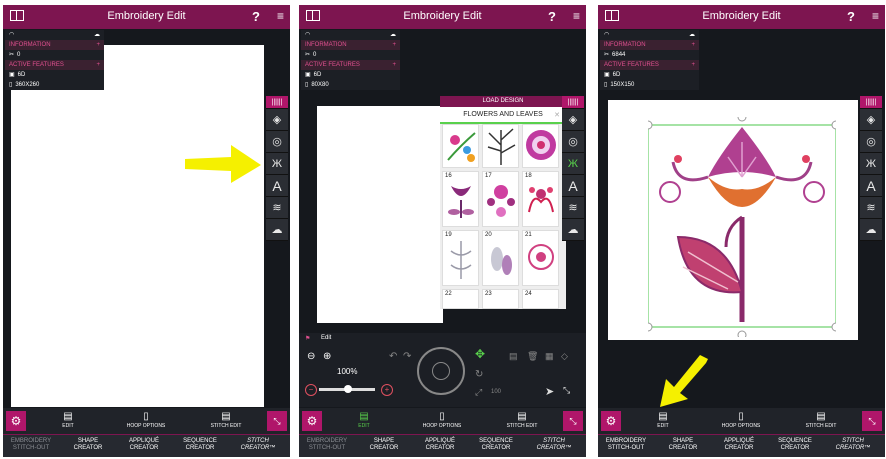 The image size is (886, 459). Describe the element at coordinates (380, 214) in the screenshot. I see `hoop-canvas` at that location.